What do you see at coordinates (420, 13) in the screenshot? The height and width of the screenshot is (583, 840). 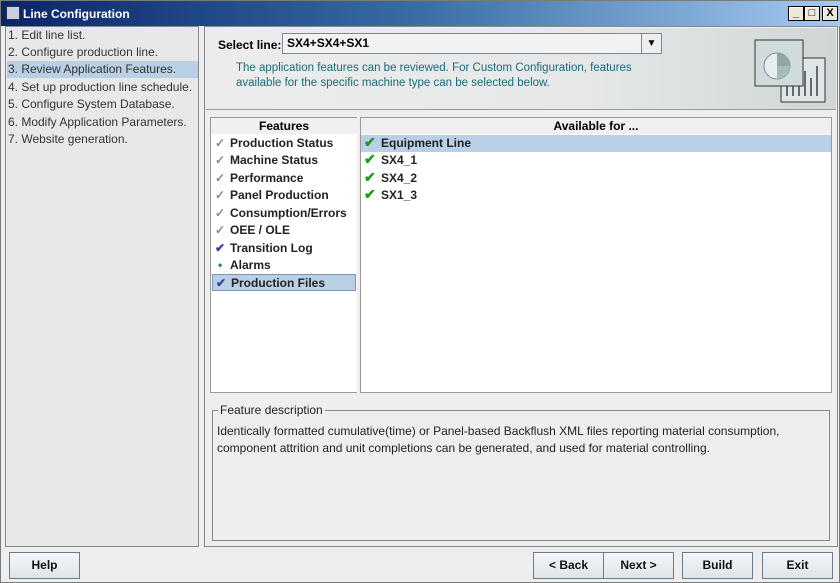 I see `title-bar: Line Configuration _ □ X` at bounding box center [420, 13].